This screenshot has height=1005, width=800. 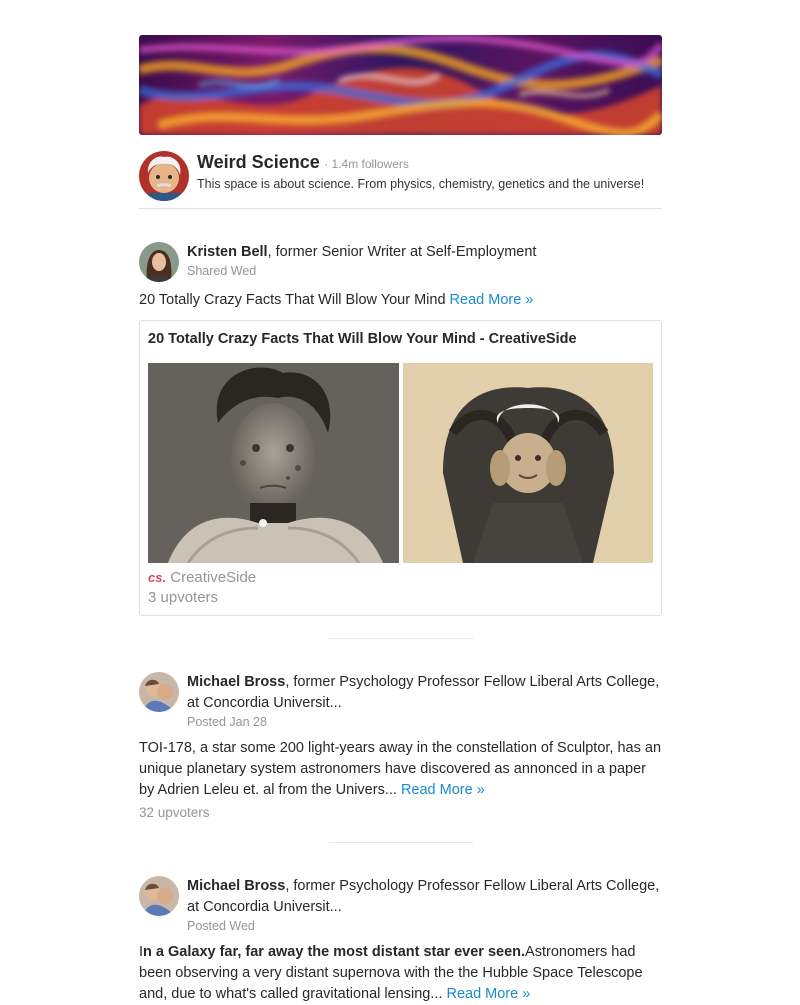 What do you see at coordinates (213, 577) in the screenshot?
I see `source-name: CreativeSide` at bounding box center [213, 577].